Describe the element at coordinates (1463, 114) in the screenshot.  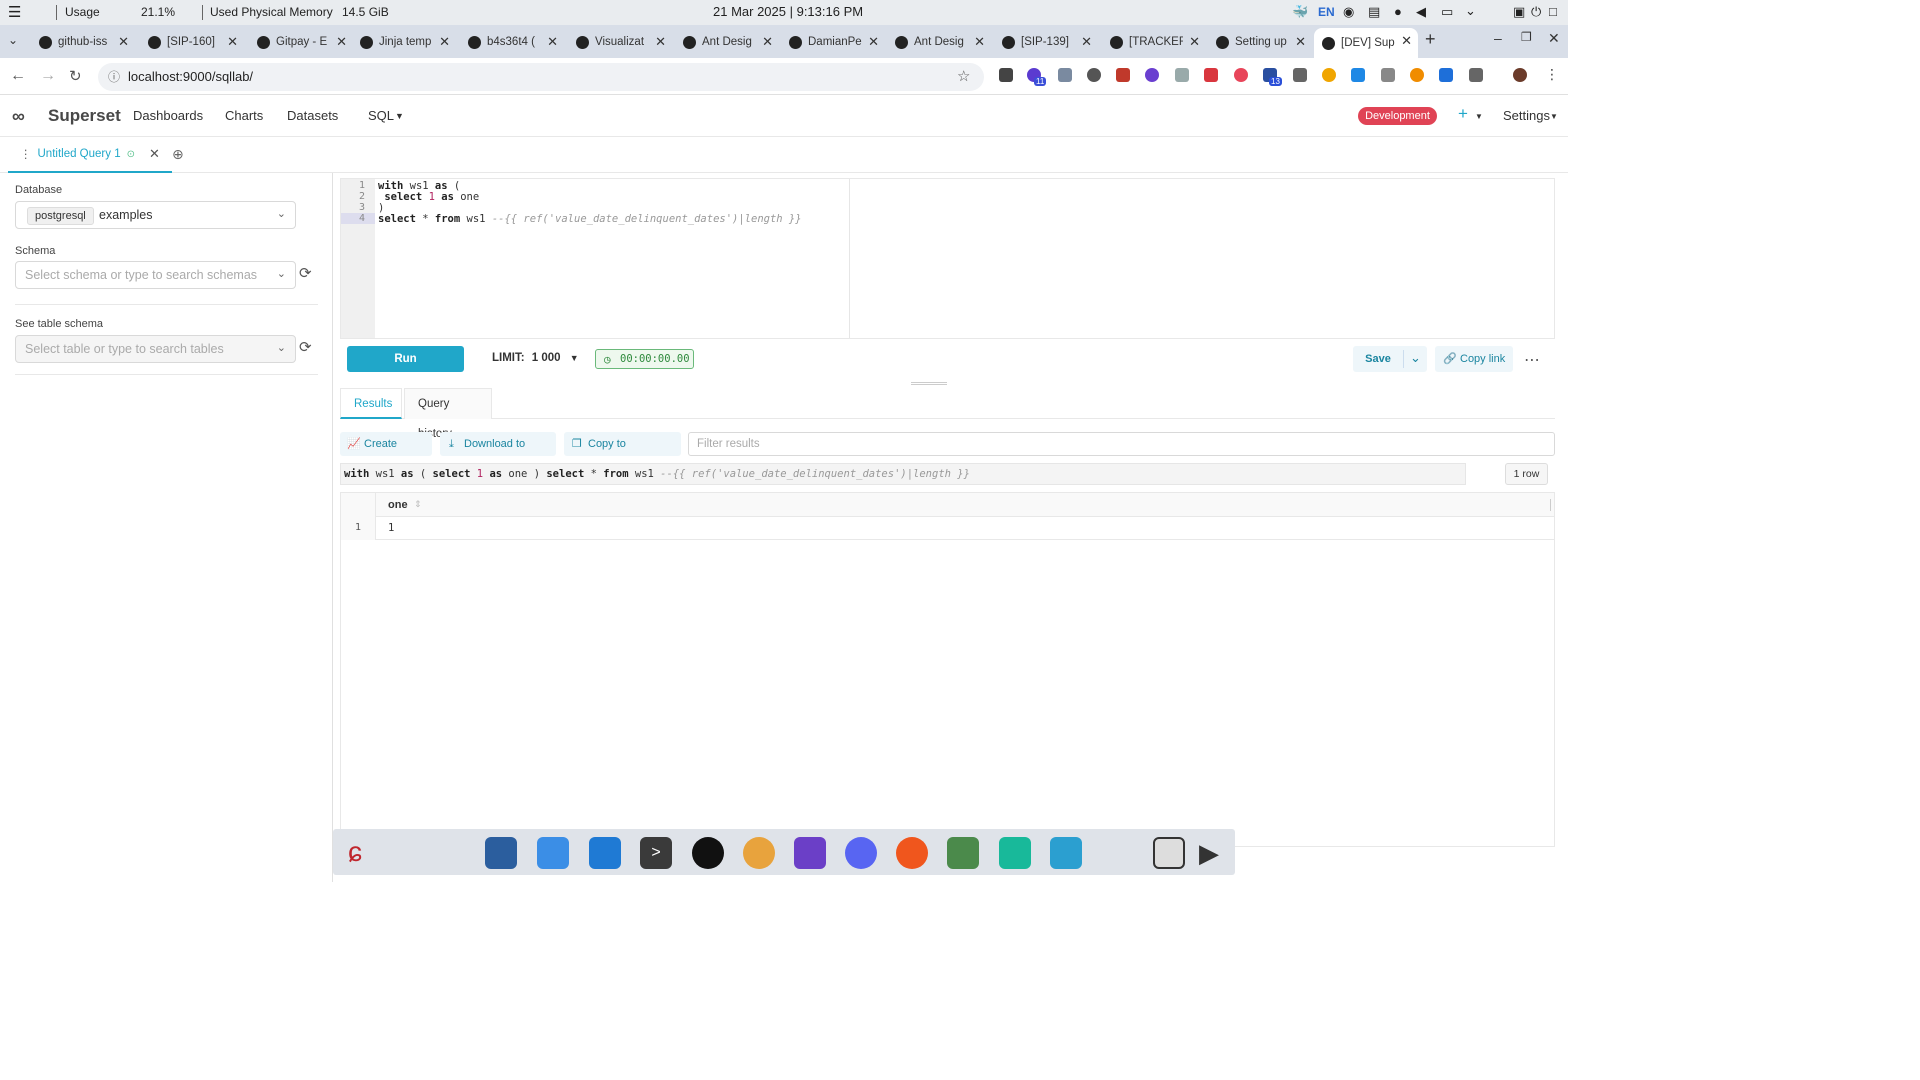
I see `add-new-icon: +` at that location.